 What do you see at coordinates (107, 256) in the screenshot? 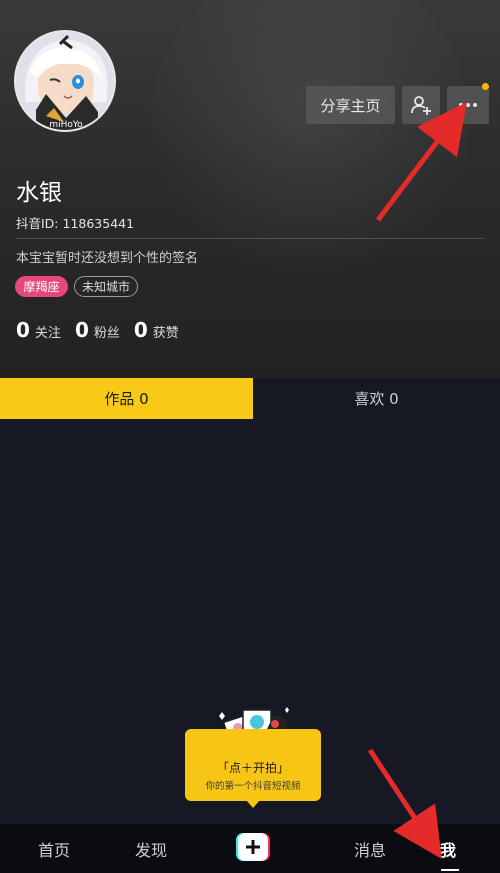
I see `signature: 本宝宝暂时还没想到个性的签名` at bounding box center [107, 256].